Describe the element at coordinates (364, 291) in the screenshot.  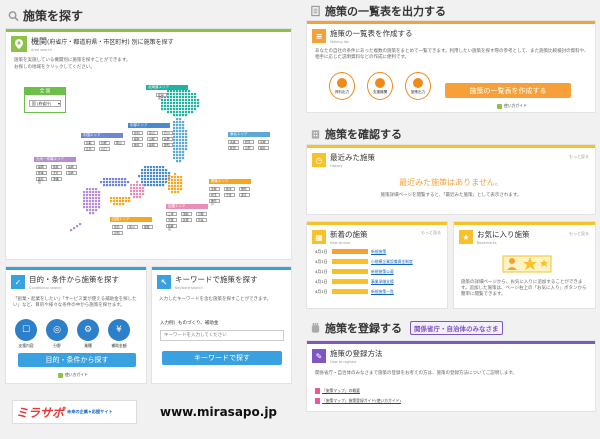
I see `new-item-row: 4月1日 新規施策一覧` at that location.